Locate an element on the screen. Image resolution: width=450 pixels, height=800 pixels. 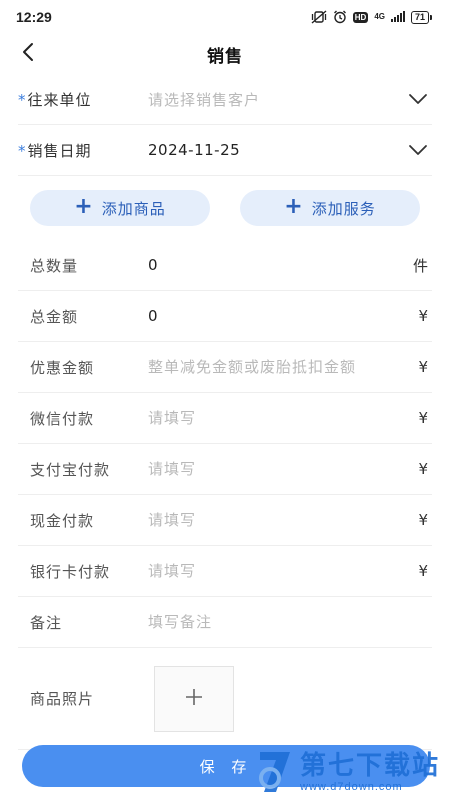
plus-icon is located at coordinates (194, 699).